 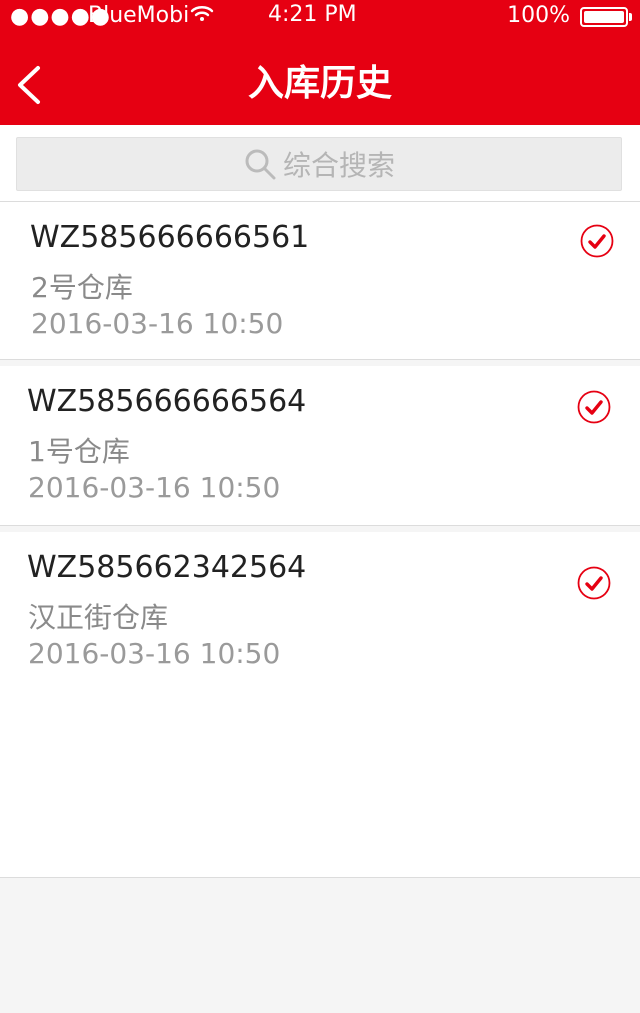 I want to click on record-warehouse: 汉正街仓库, so click(x=98, y=617).